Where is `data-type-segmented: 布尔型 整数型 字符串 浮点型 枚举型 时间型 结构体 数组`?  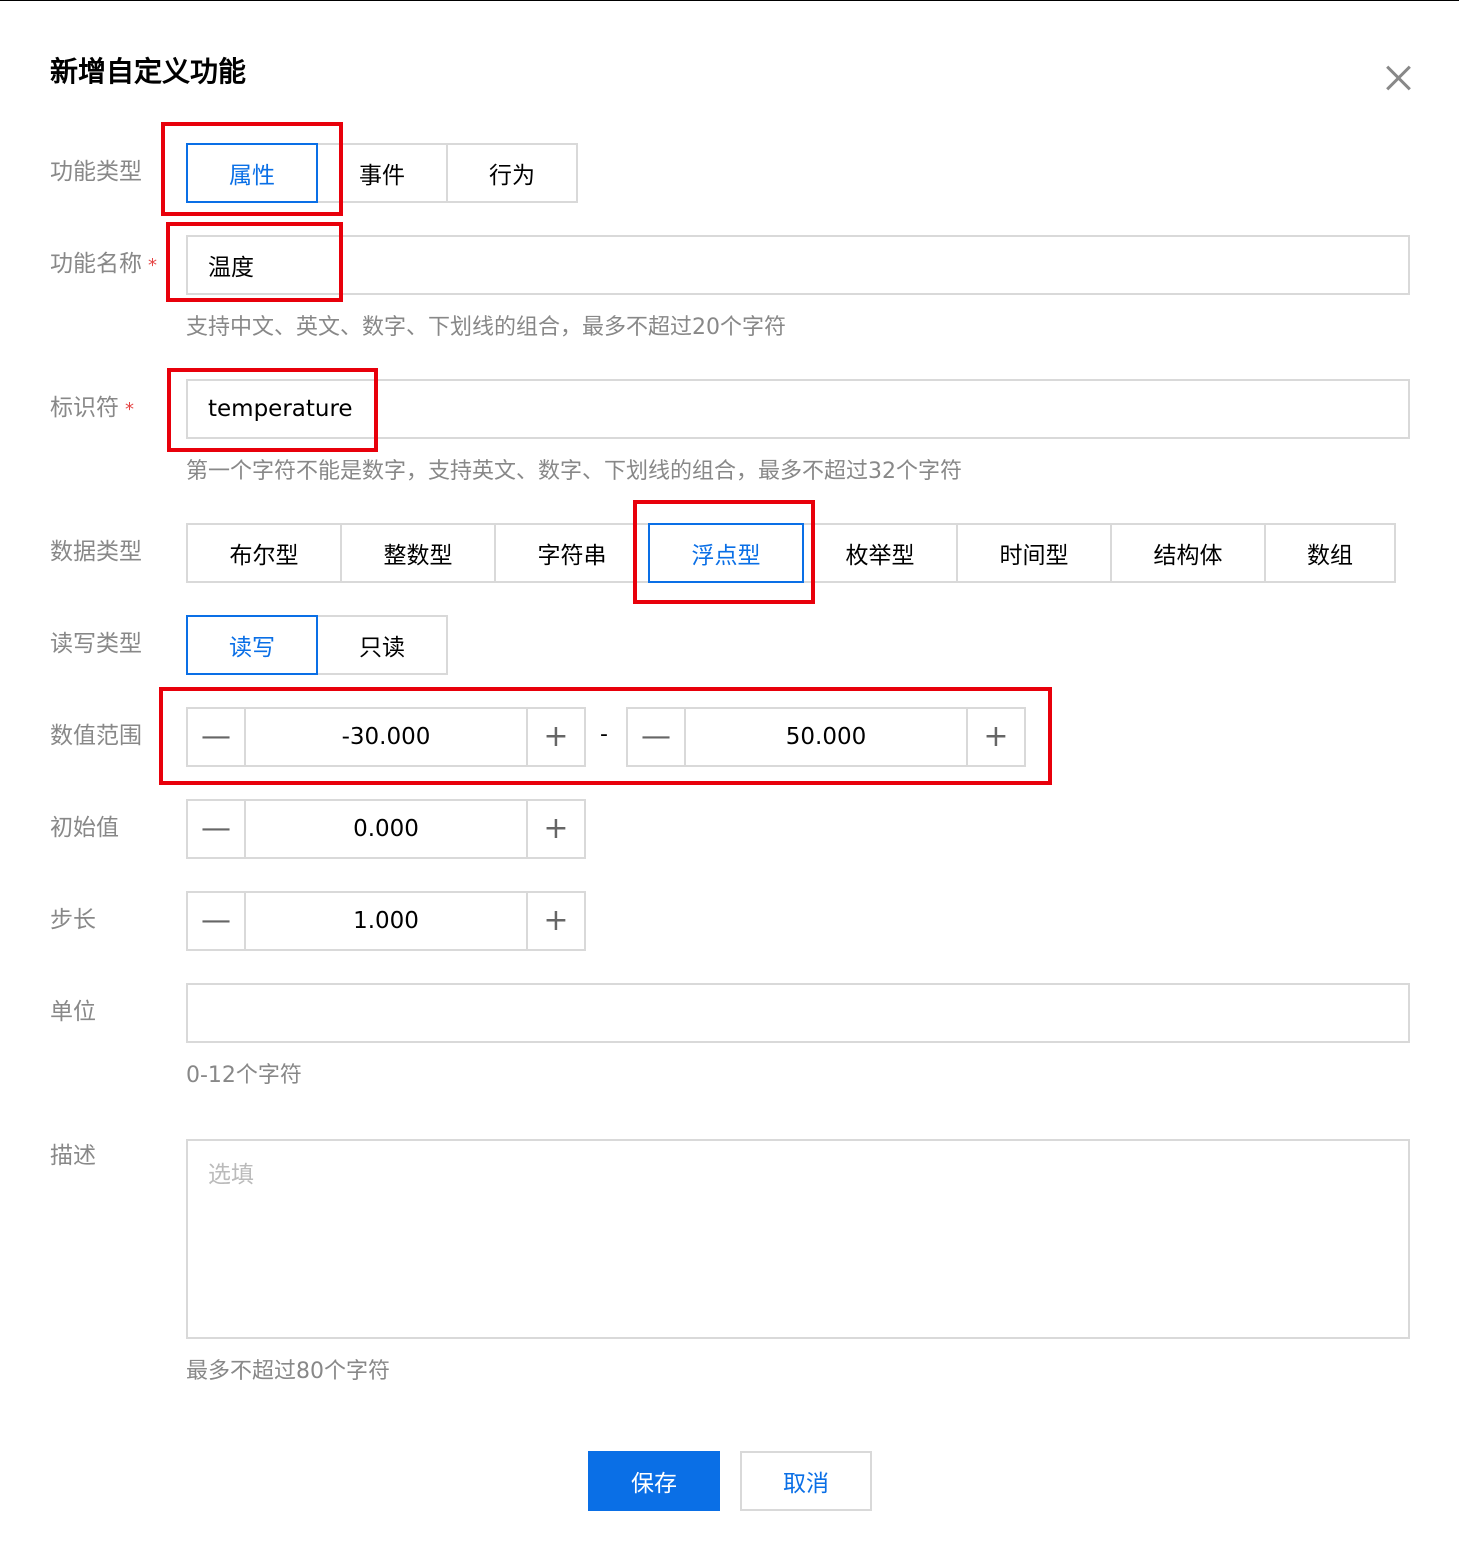
data-type-segmented: 布尔型 整数型 字符串 浮点型 枚举型 时间型 结构体 数组 is located at coordinates (791, 553).